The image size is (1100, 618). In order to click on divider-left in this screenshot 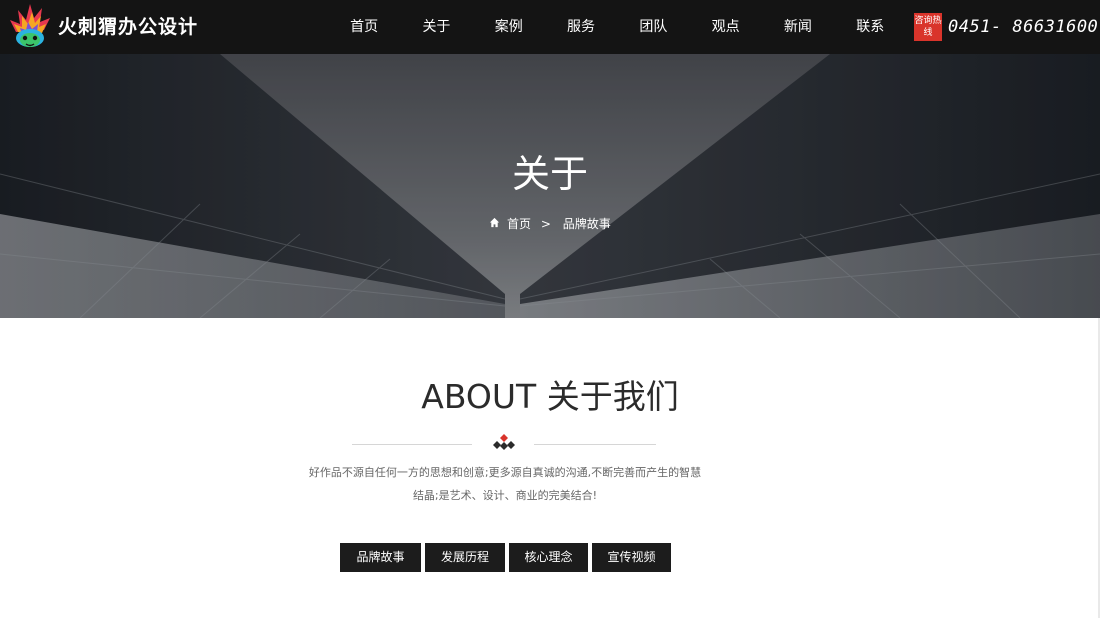, I will do `click(412, 444)`.